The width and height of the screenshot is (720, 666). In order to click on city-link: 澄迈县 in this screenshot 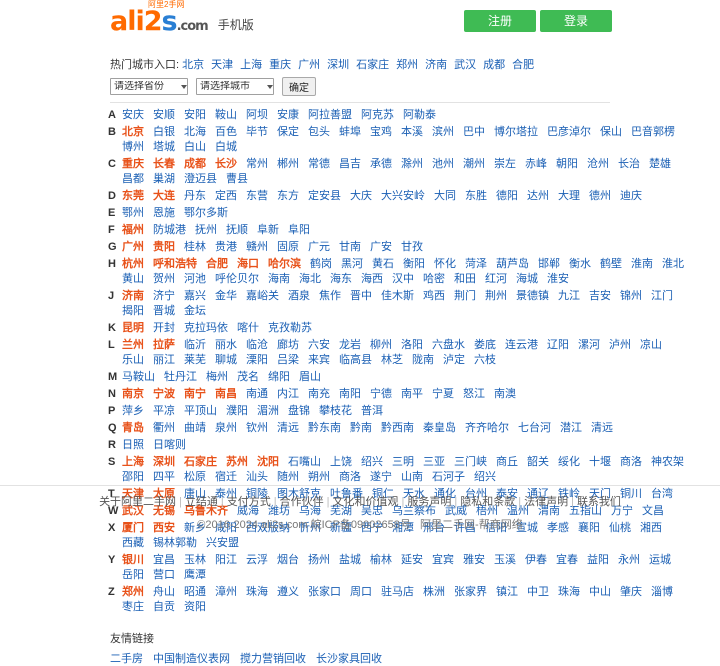, I will do `click(200, 179)`.